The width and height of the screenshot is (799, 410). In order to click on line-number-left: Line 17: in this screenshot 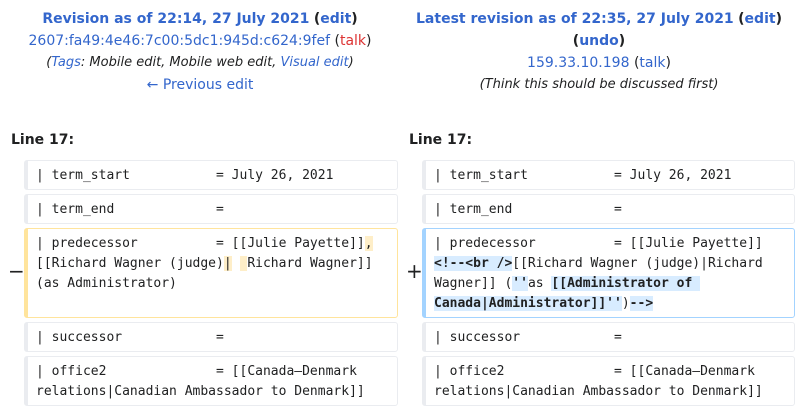, I will do `click(43, 140)`.